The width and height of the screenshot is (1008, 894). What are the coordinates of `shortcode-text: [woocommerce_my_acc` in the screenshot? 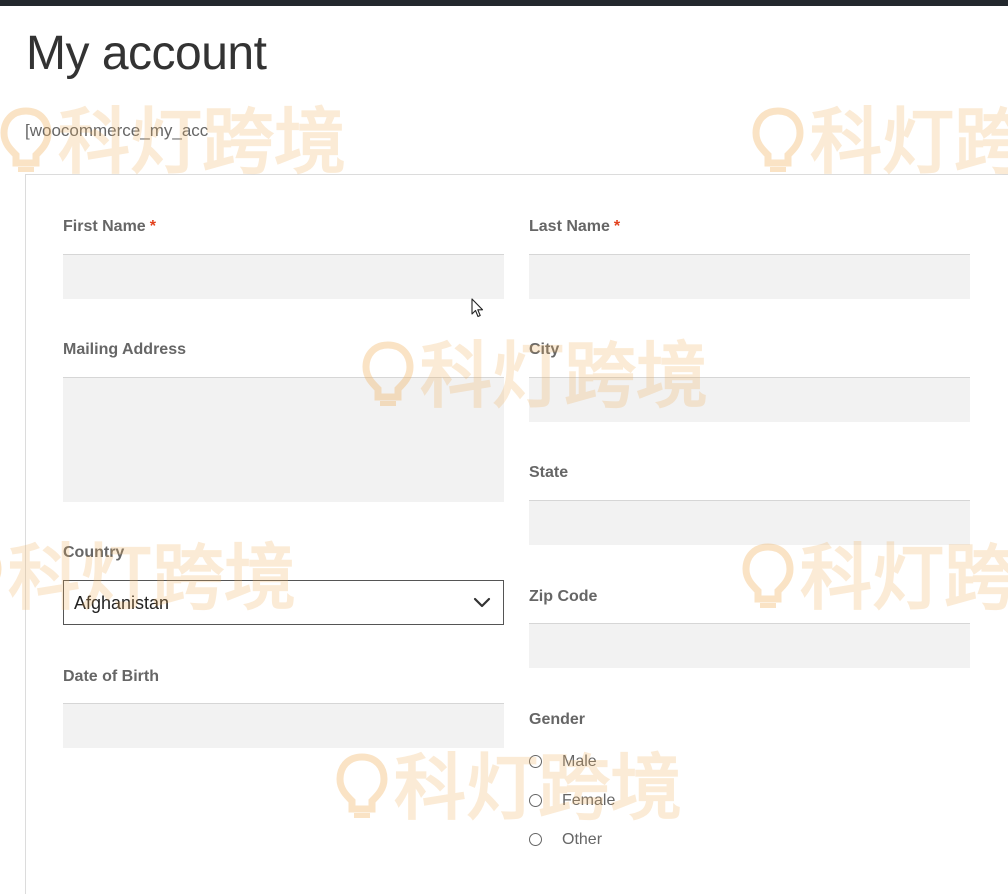 It's located at (117, 130).